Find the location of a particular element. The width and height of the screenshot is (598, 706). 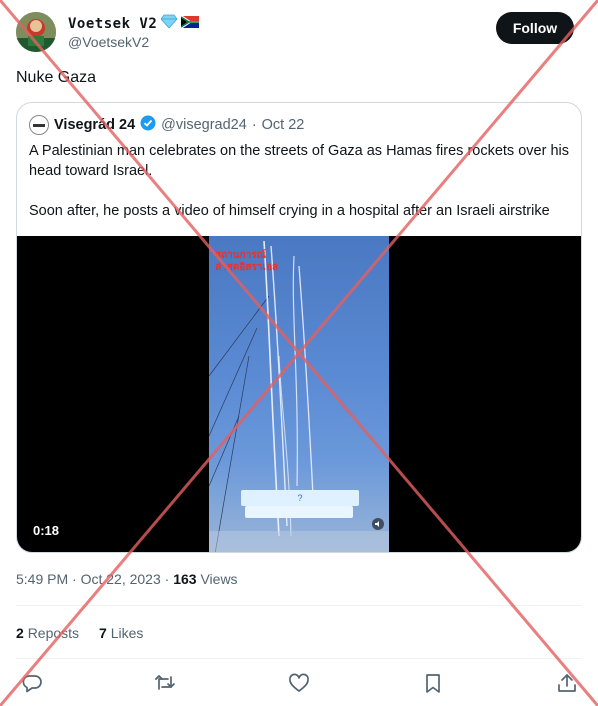

author-display-name: Voetsek V2 is located at coordinates (112, 24).